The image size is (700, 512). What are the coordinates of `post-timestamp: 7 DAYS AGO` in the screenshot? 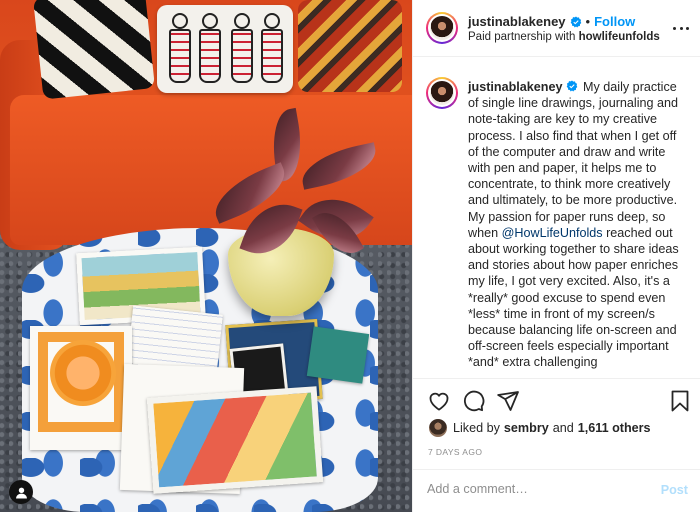 It's located at (455, 452).